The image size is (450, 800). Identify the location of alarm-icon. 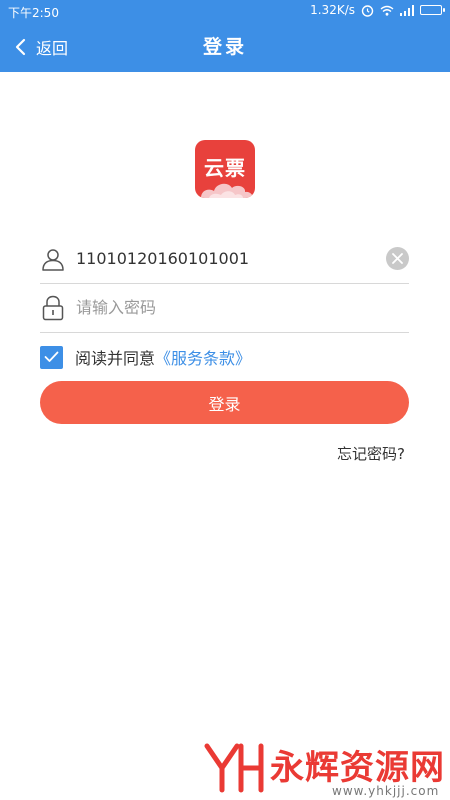
(367, 10).